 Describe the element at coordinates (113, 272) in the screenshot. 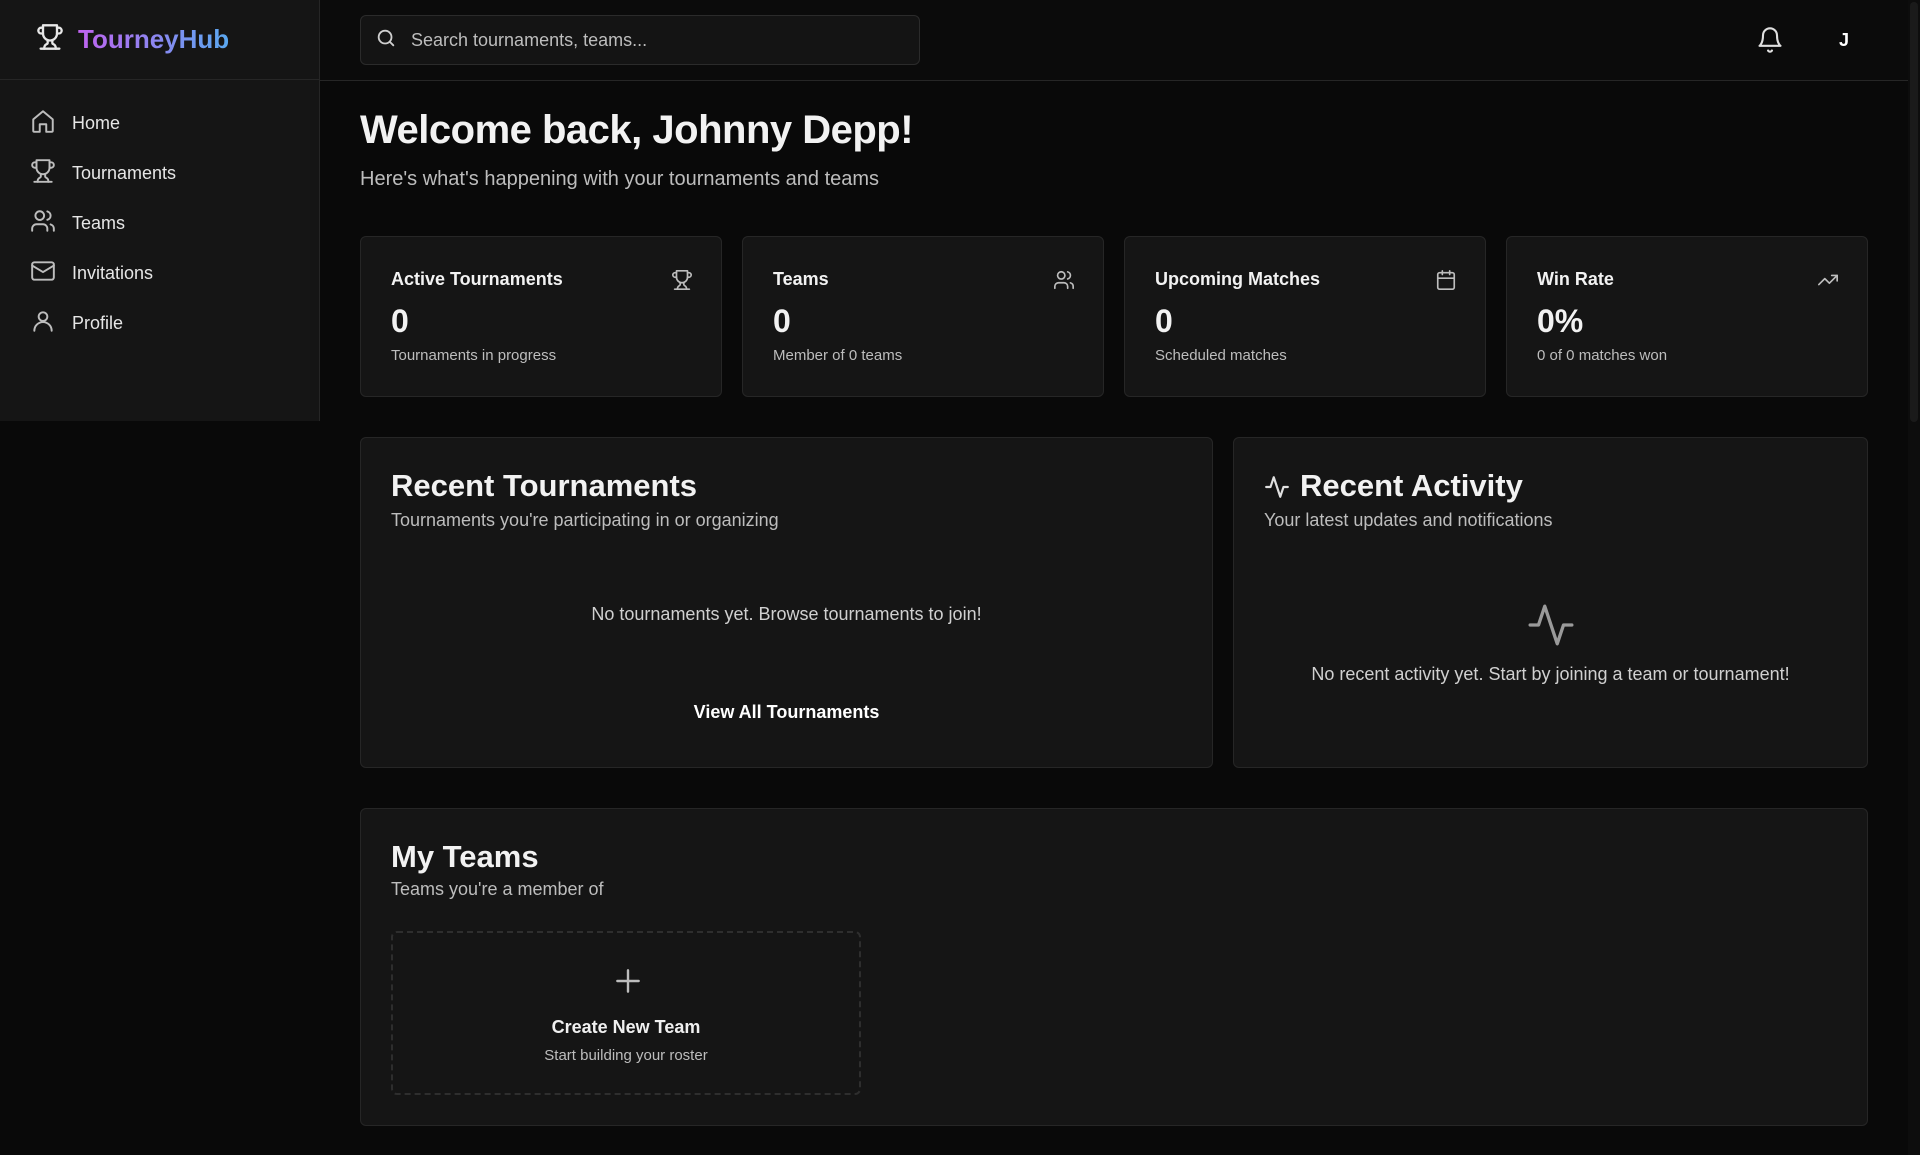

I see `sidebar-item-label: Invitations` at that location.